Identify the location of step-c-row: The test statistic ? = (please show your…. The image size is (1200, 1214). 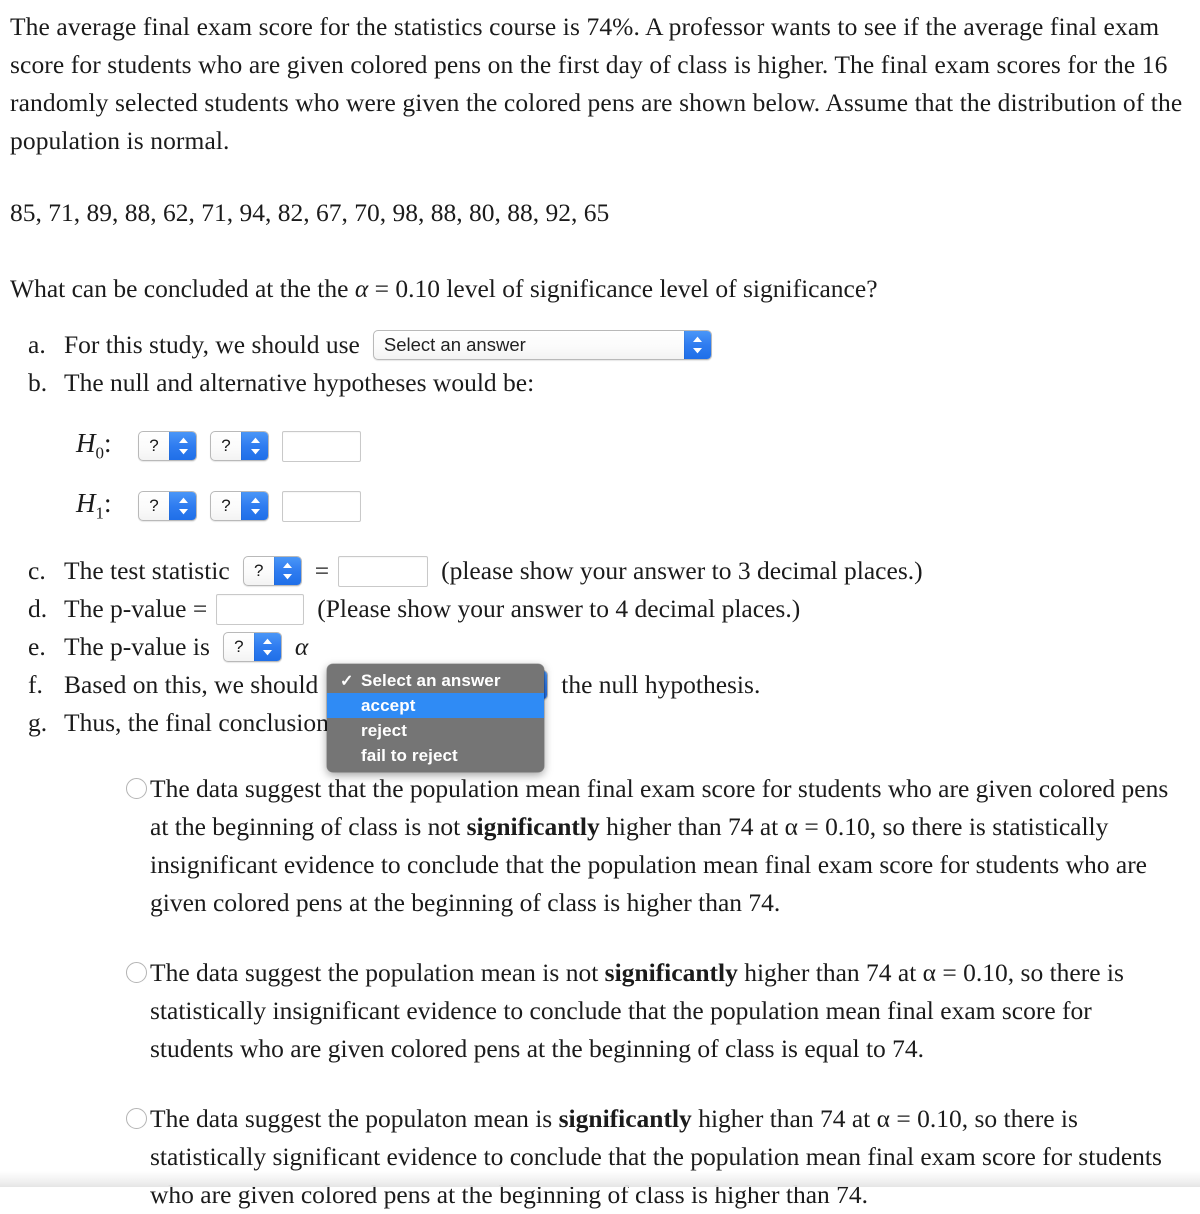
(625, 571).